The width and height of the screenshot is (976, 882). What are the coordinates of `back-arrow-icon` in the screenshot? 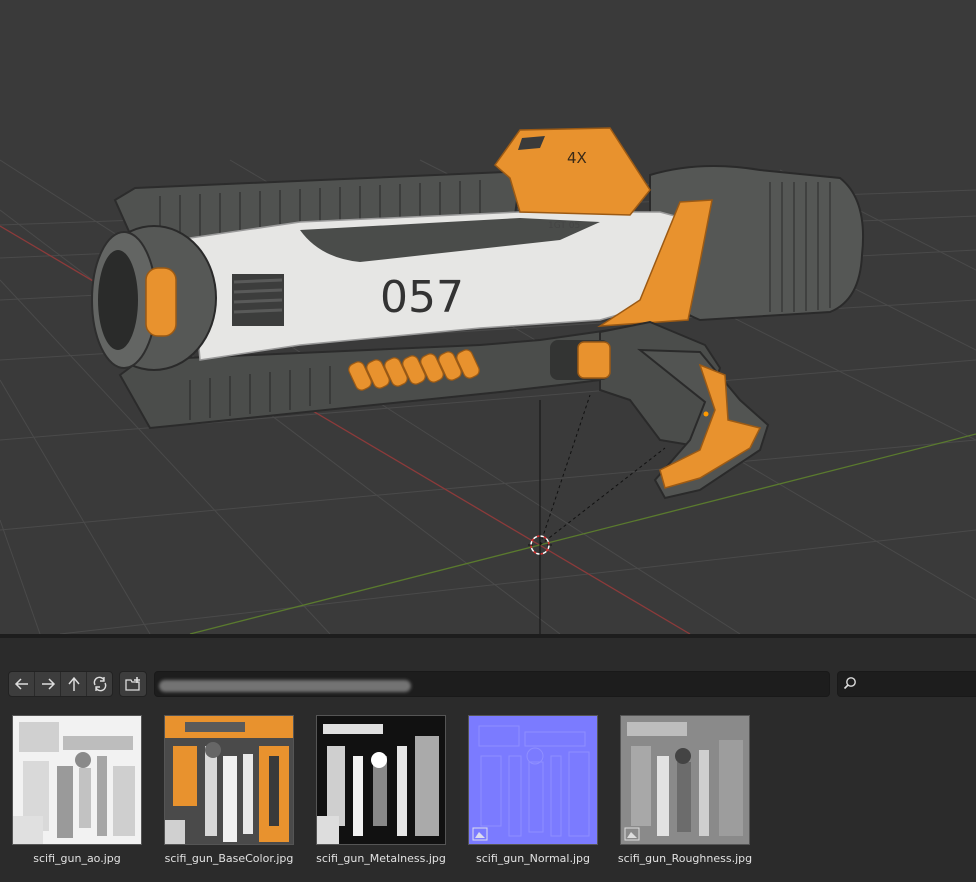 It's located at (21, 684).